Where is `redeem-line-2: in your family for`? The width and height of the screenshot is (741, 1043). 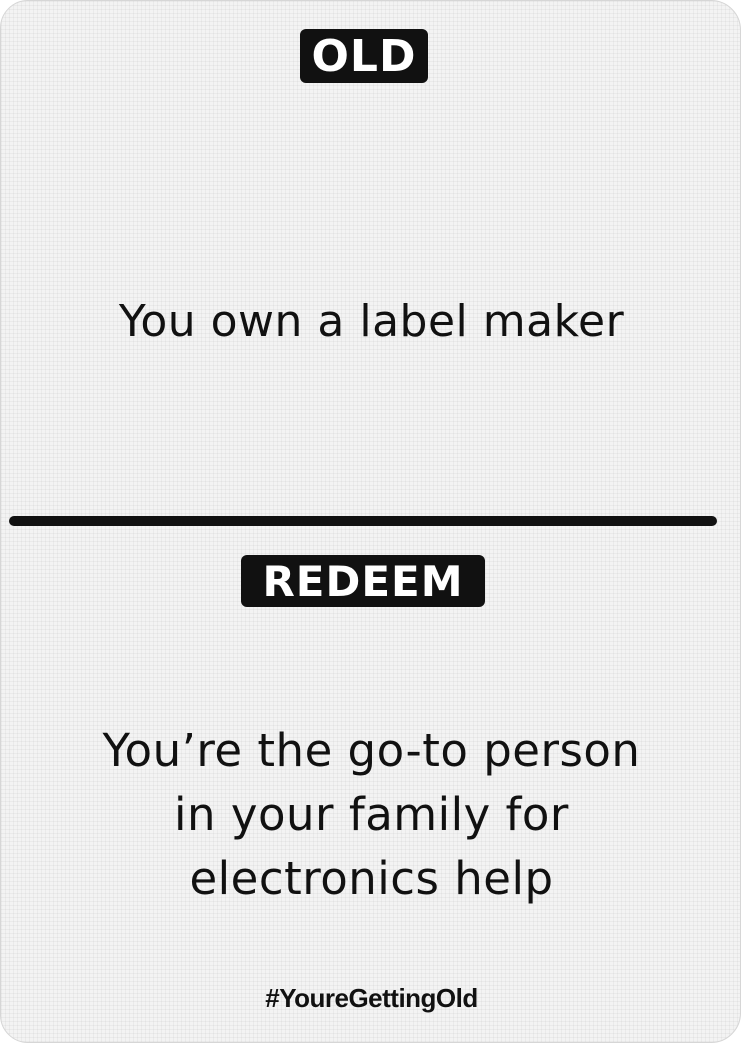 redeem-line-2: in your family for is located at coordinates (371, 814).